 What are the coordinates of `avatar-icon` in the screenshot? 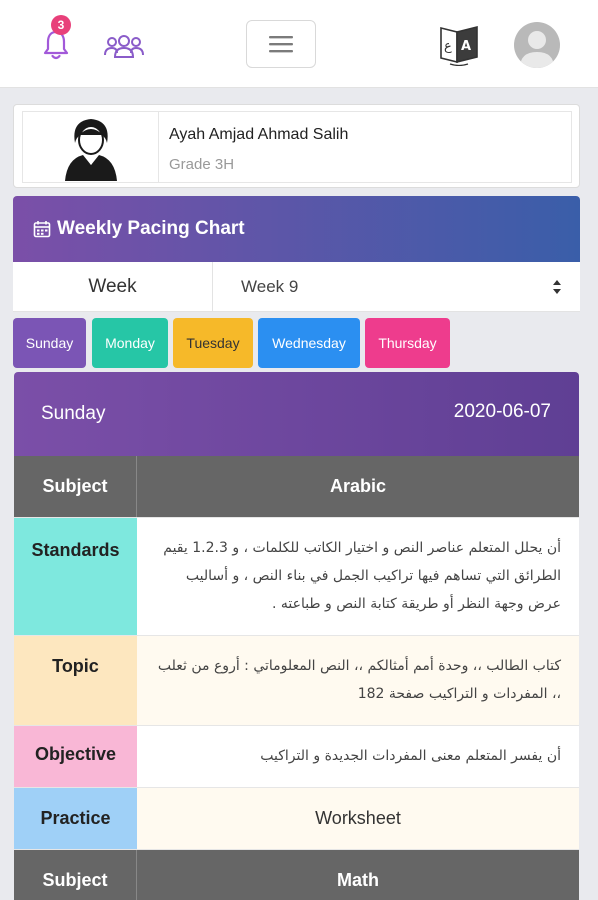 It's located at (537, 49).